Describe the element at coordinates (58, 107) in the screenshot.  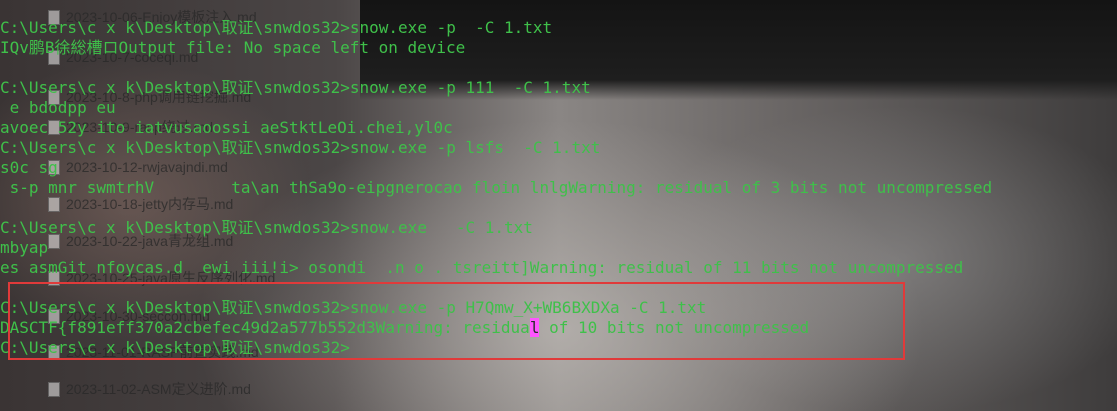
I see `terminal-line: e bdodpp eu` at that location.